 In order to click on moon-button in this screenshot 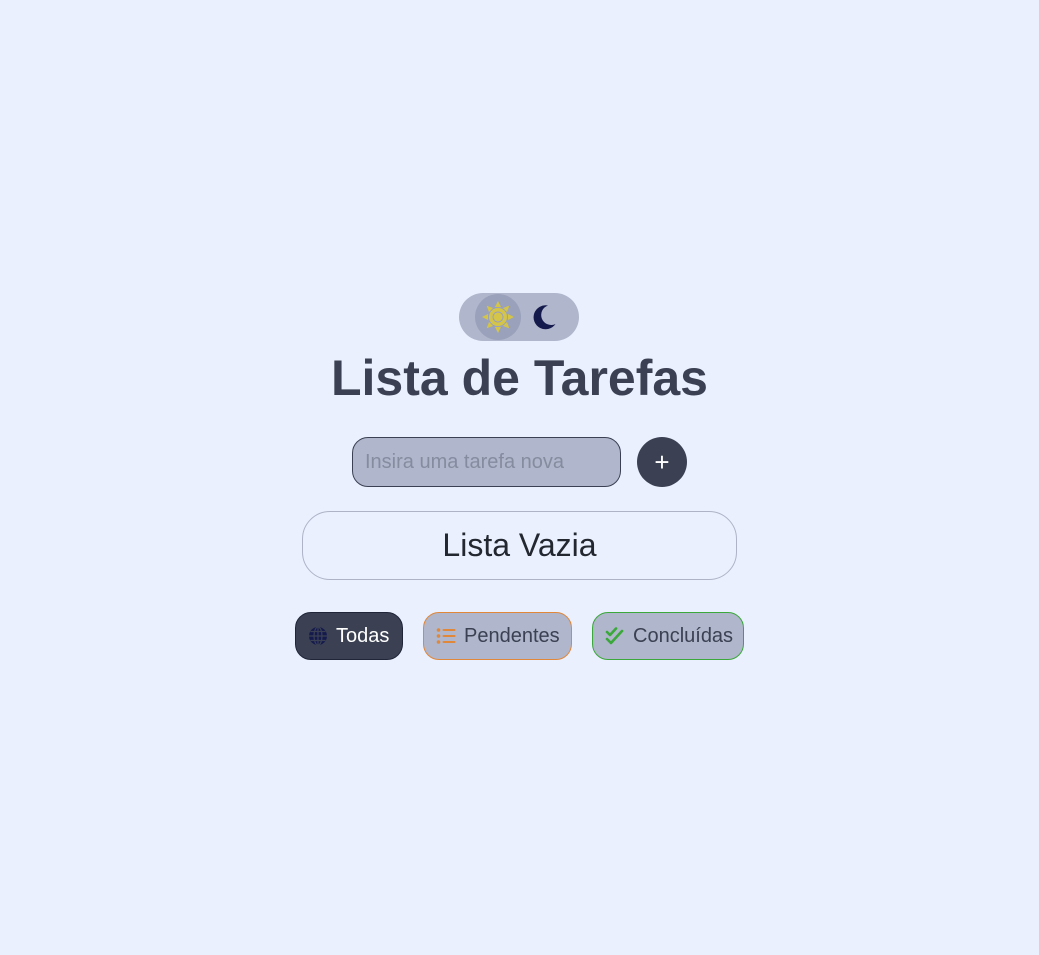, I will do `click(544, 317)`.